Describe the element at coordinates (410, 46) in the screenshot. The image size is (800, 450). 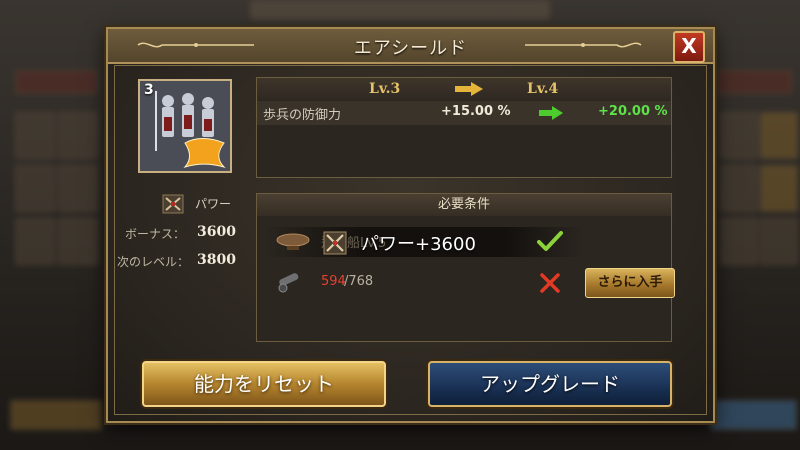
I see `dialog-titlebar: エアシールド X` at that location.